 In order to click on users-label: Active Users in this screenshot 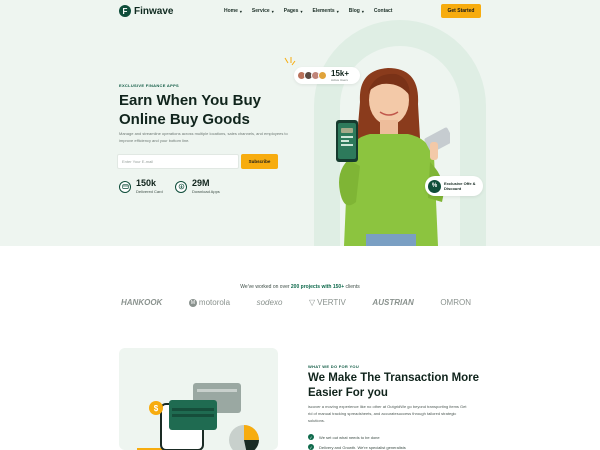, I will do `click(339, 79)`.